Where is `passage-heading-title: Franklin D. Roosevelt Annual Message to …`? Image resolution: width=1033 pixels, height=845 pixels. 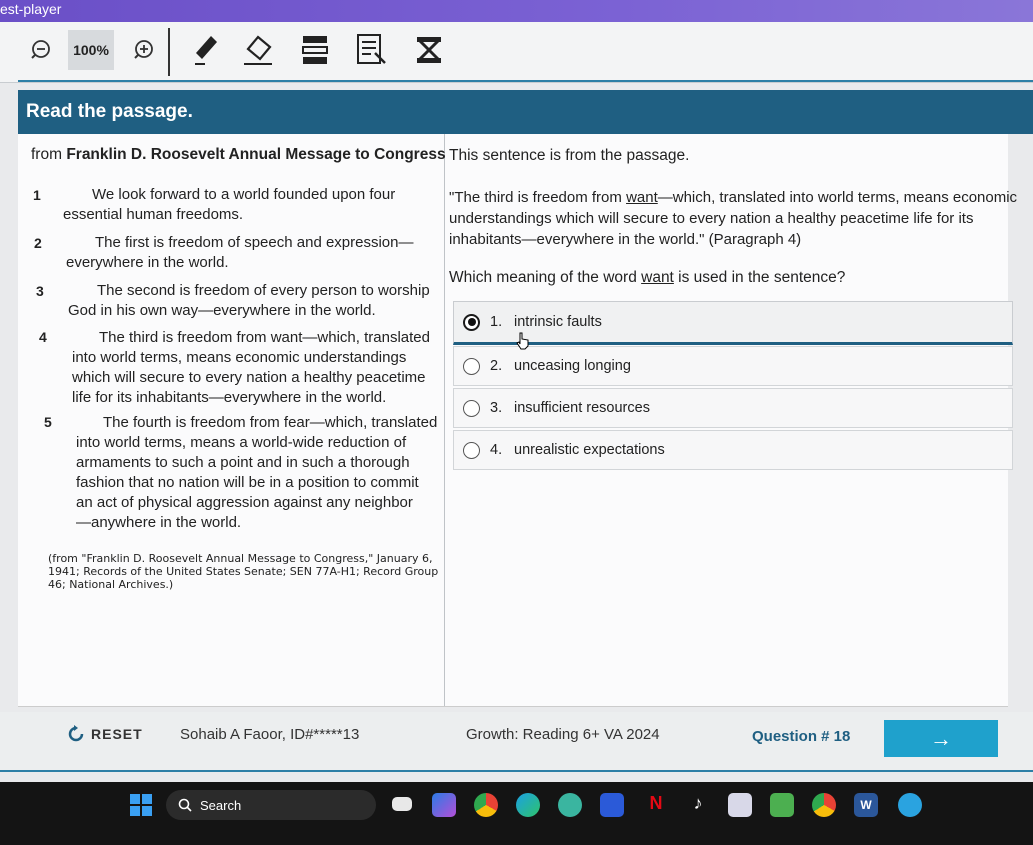
passage-heading-title: Franklin D. Roosevelt Annual Message to … is located at coordinates (256, 154).